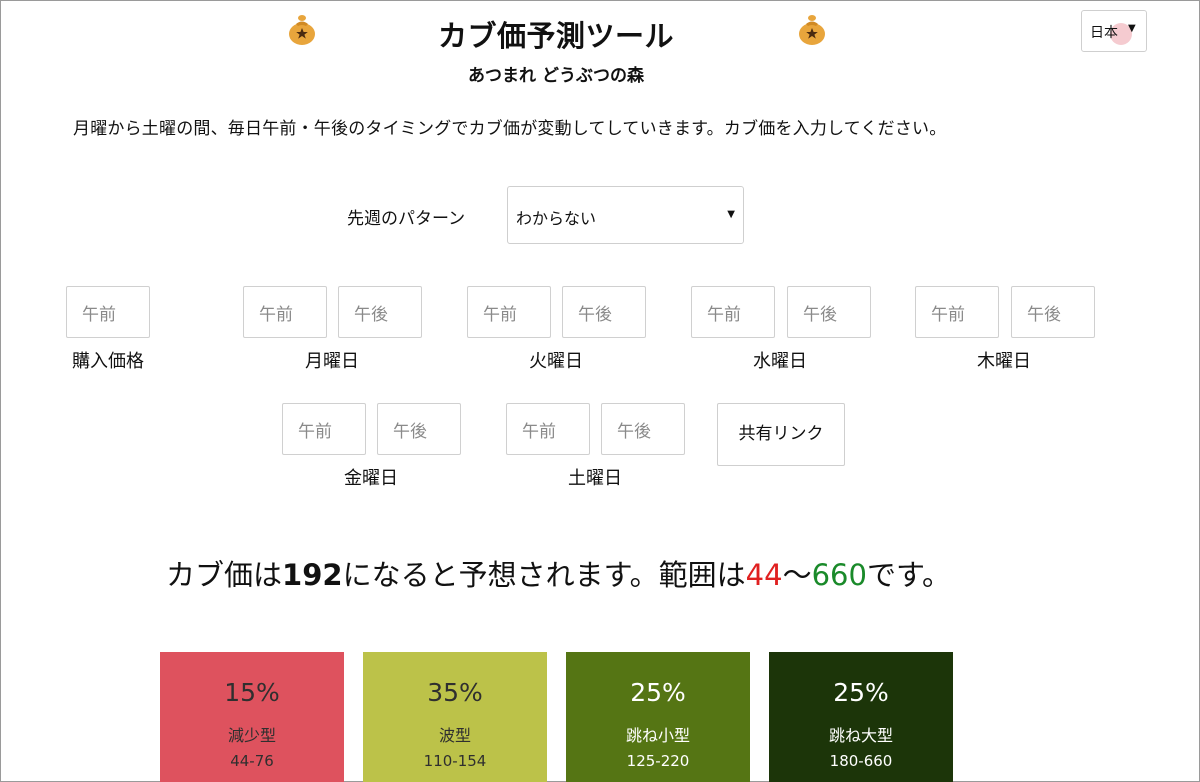 The width and height of the screenshot is (1200, 782). What do you see at coordinates (252, 692) in the screenshot?
I see `pattern-probability: 15%` at bounding box center [252, 692].